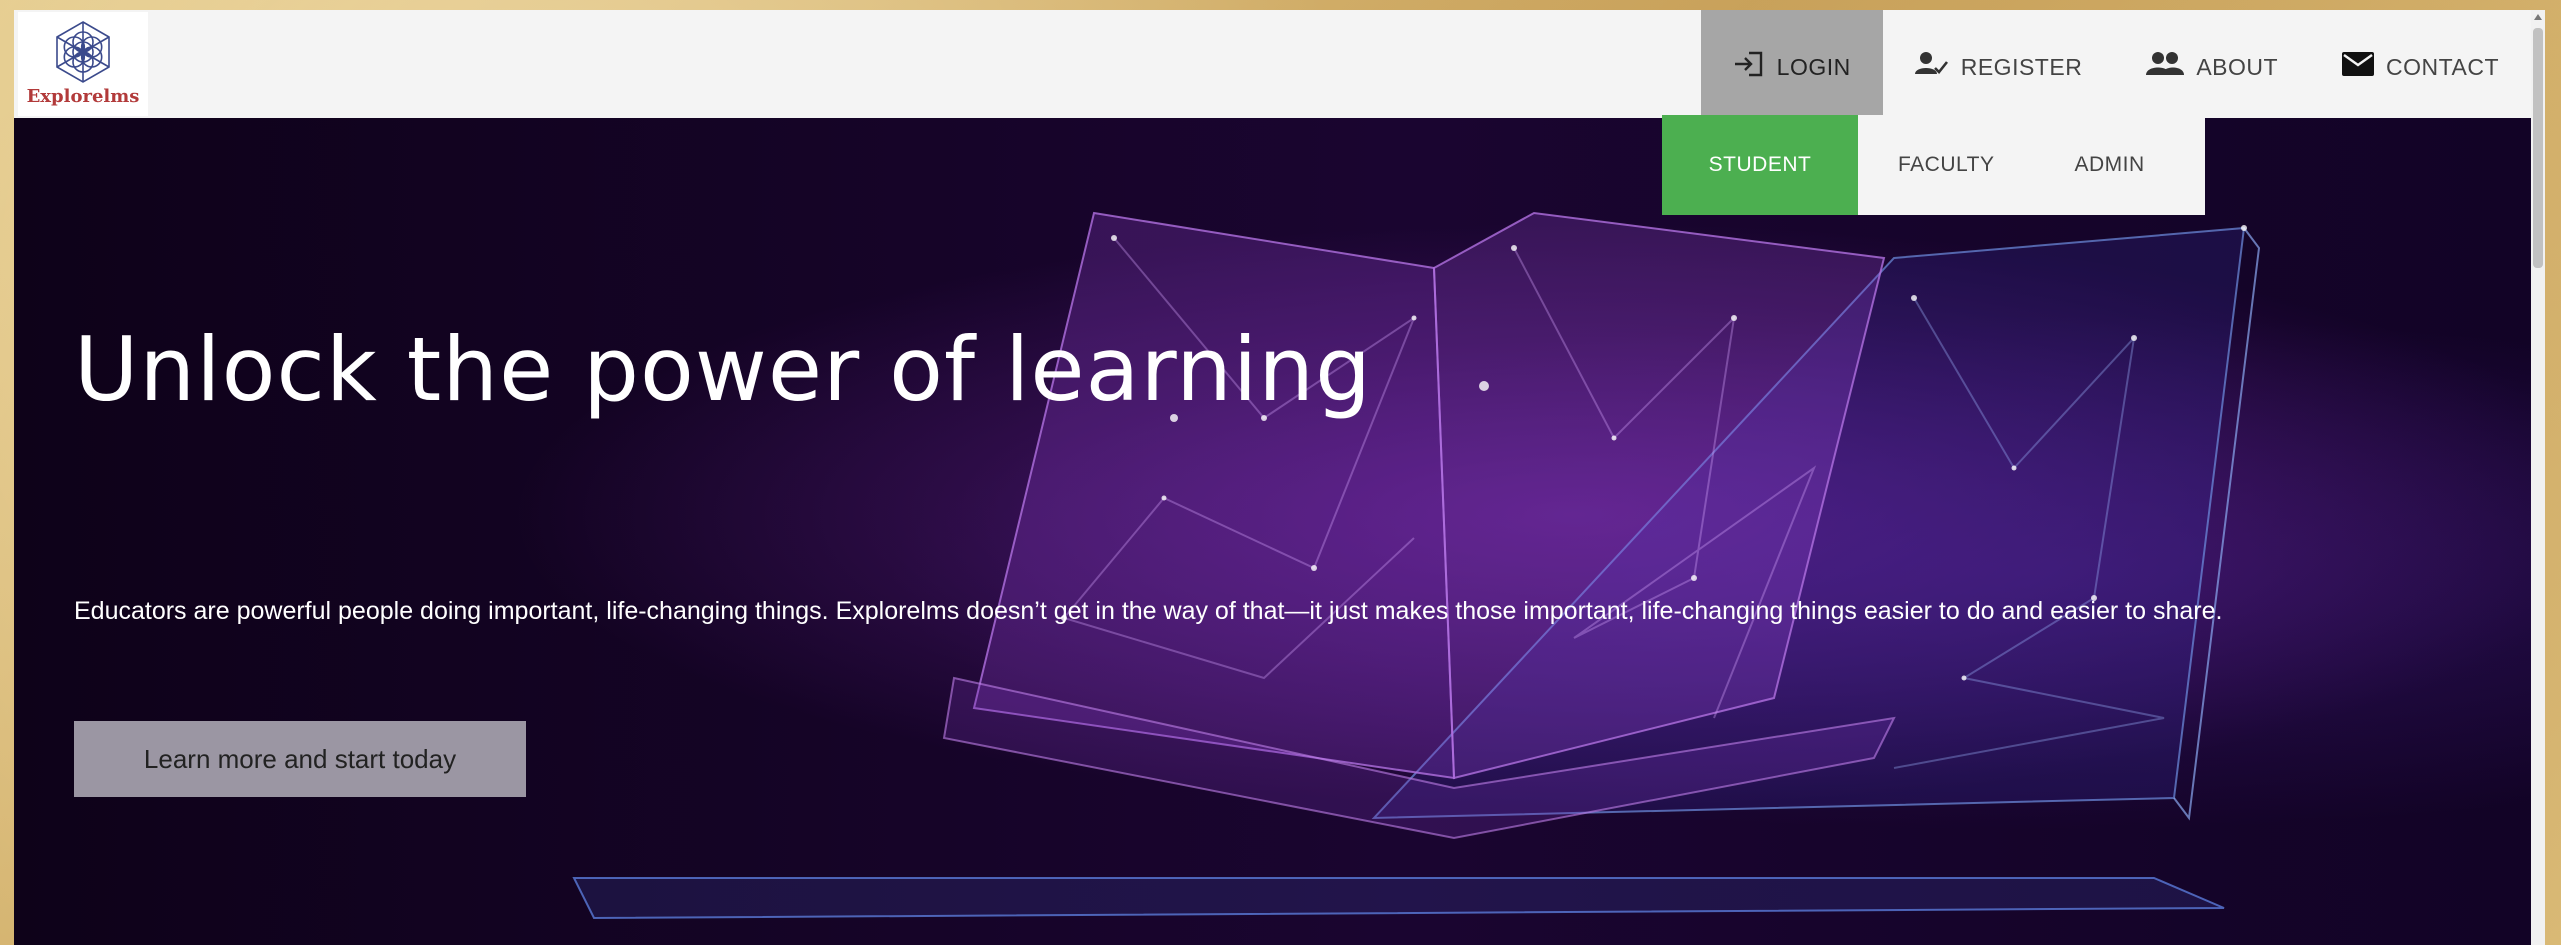  What do you see at coordinates (2538, 17) in the screenshot?
I see `scroll-up-icon` at bounding box center [2538, 17].